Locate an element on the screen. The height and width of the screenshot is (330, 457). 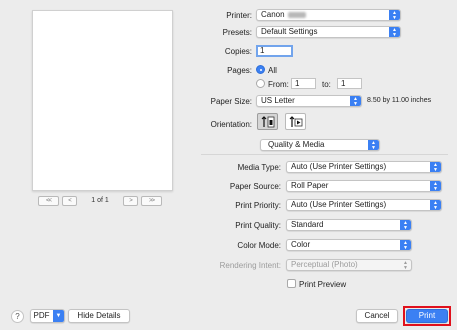
paper-size-value: US Letter is located at coordinates (278, 100).